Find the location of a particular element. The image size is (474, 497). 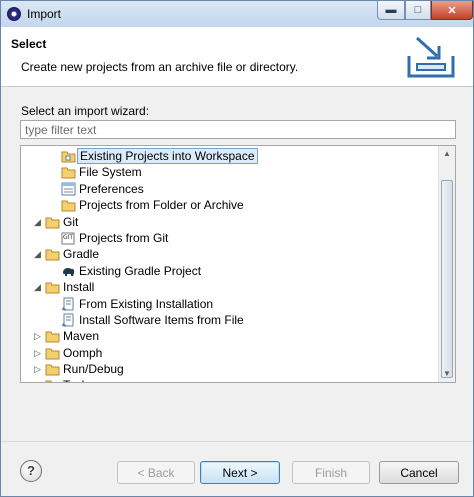

tree-item-label: Preferences is located at coordinates (111, 188).